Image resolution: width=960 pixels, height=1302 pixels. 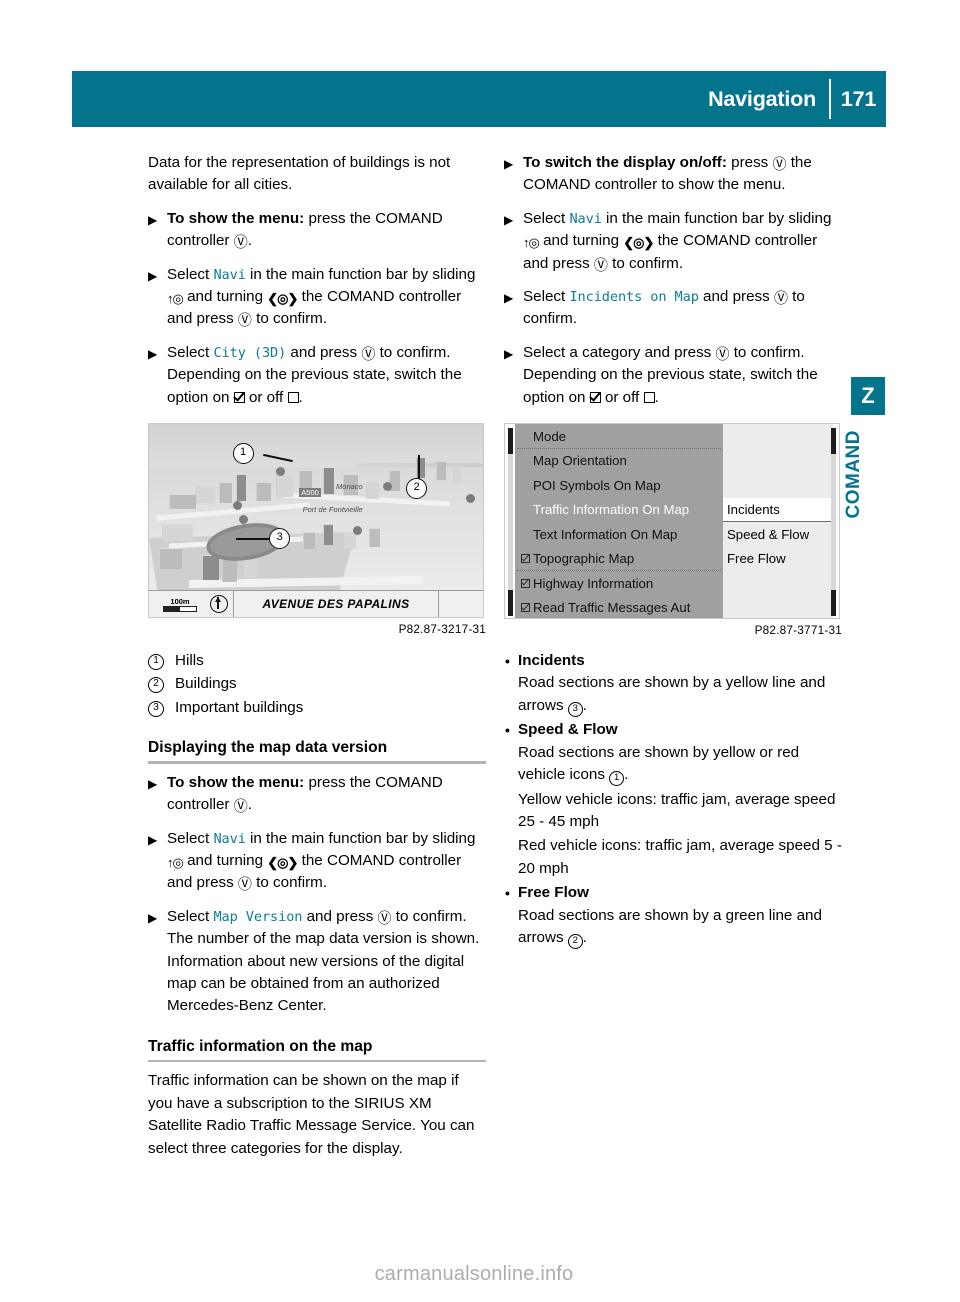 What do you see at coordinates (340, 916) in the screenshot?
I see `step-text-mid: and press` at bounding box center [340, 916].